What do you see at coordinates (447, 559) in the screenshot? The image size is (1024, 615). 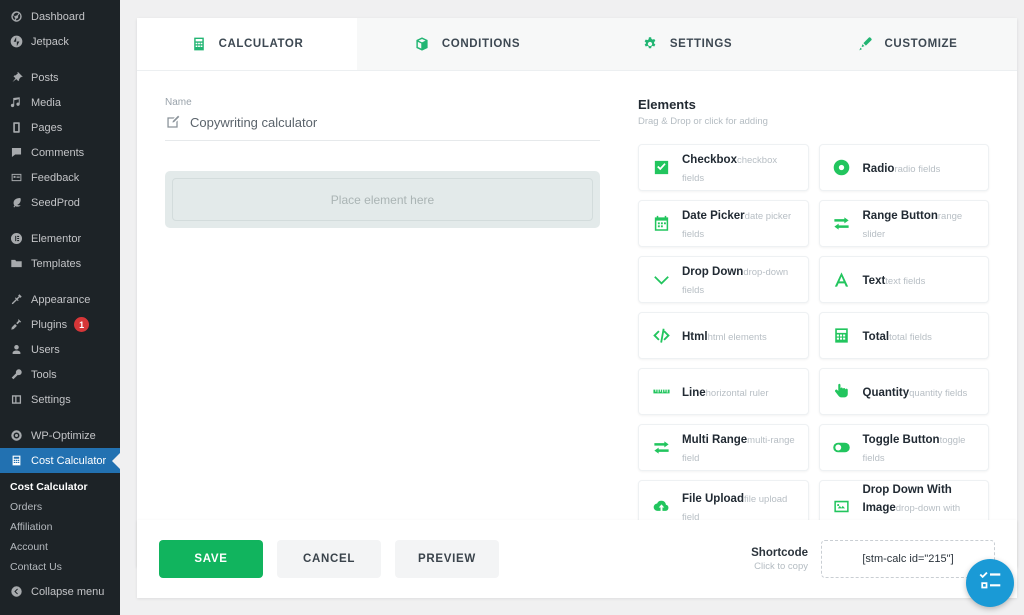 I see `preview-button: PREVIEW` at bounding box center [447, 559].